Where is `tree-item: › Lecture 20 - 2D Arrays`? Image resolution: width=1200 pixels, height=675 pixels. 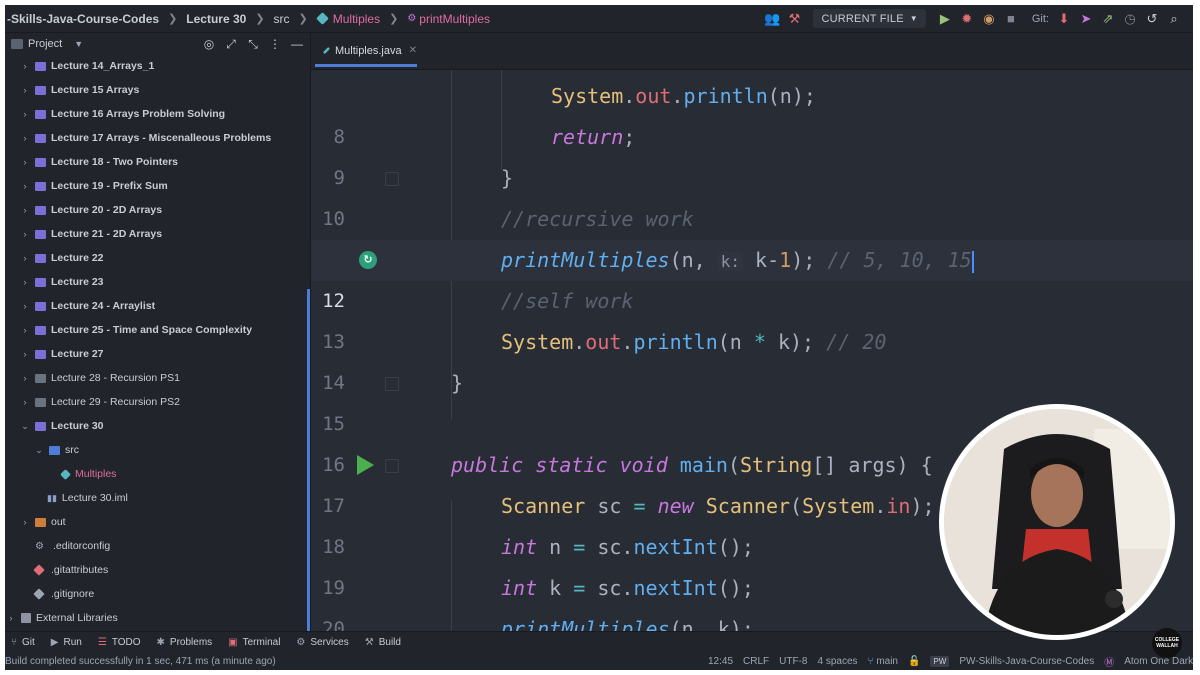
tree-item: › Lecture 20 - 2D Arrays is located at coordinates (91, 210).